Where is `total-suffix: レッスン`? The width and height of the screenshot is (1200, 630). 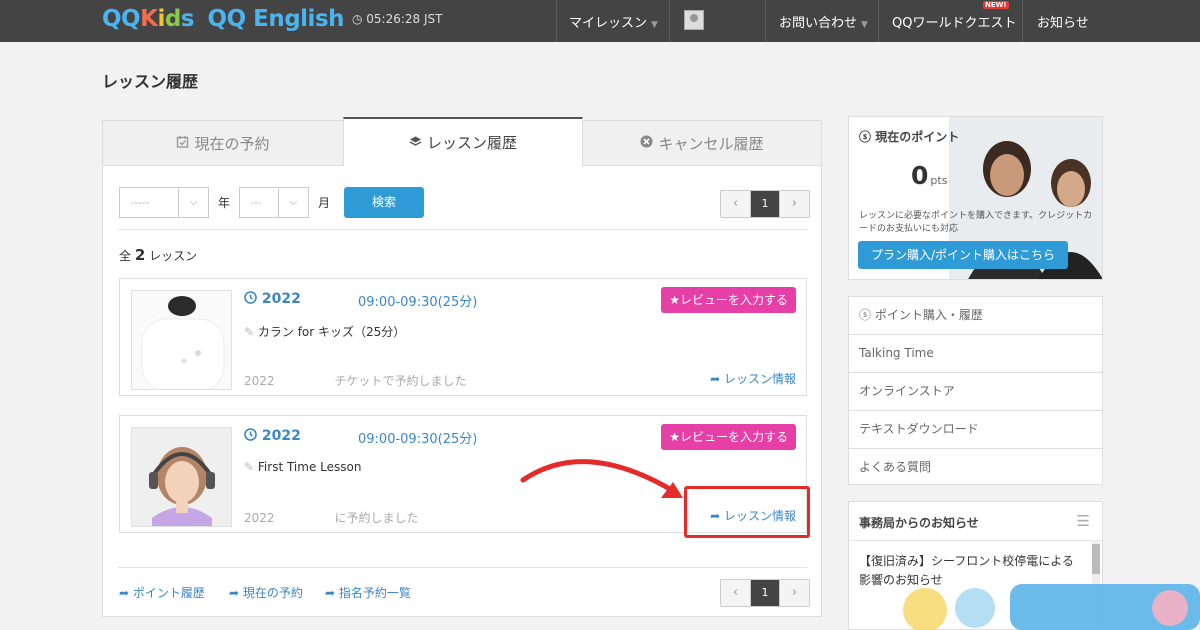
total-suffix: レッスン is located at coordinates (173, 256).